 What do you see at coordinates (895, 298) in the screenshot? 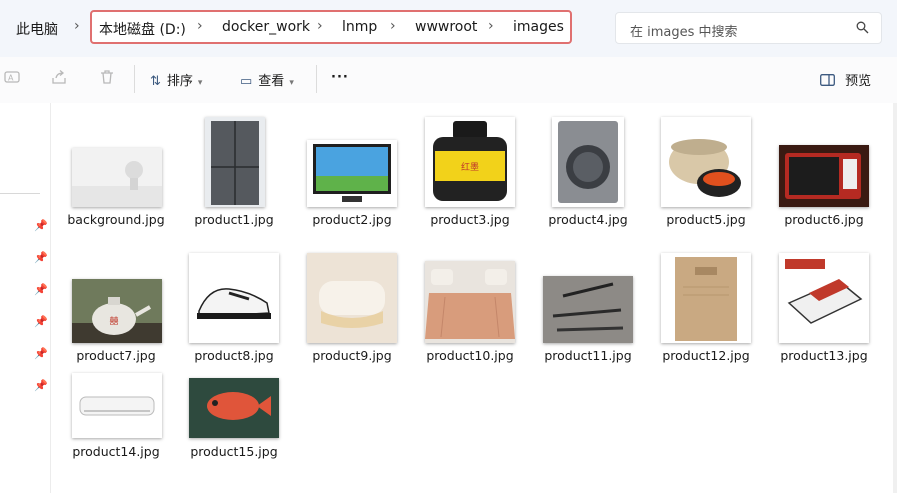
I see `vertical-scrollbar` at bounding box center [895, 298].